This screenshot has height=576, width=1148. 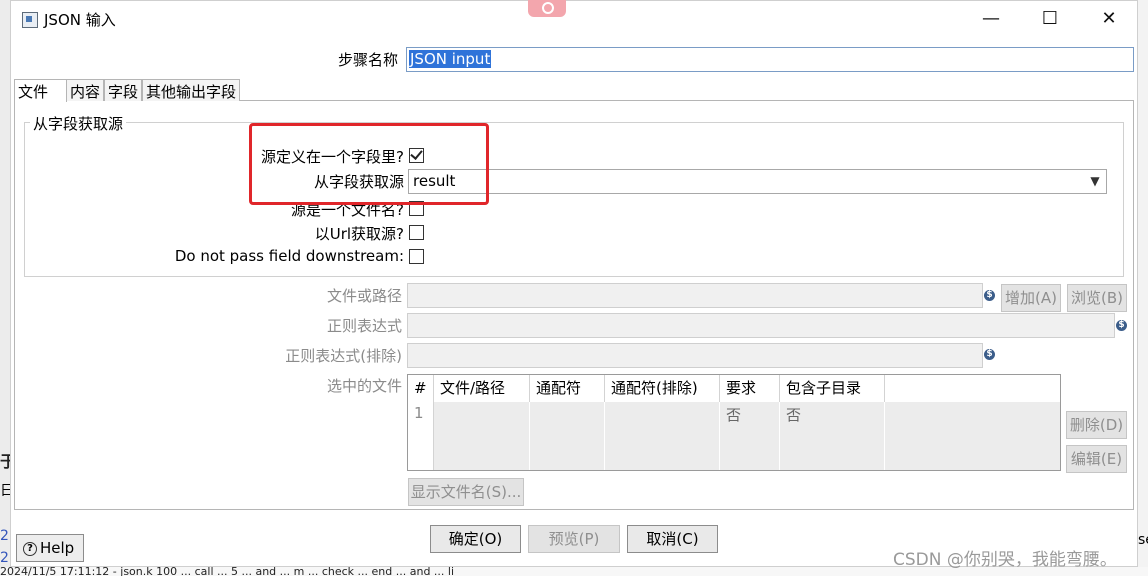 I want to click on do-not-pass-field-label: Do not pass field downstream:, so click(x=289, y=256).